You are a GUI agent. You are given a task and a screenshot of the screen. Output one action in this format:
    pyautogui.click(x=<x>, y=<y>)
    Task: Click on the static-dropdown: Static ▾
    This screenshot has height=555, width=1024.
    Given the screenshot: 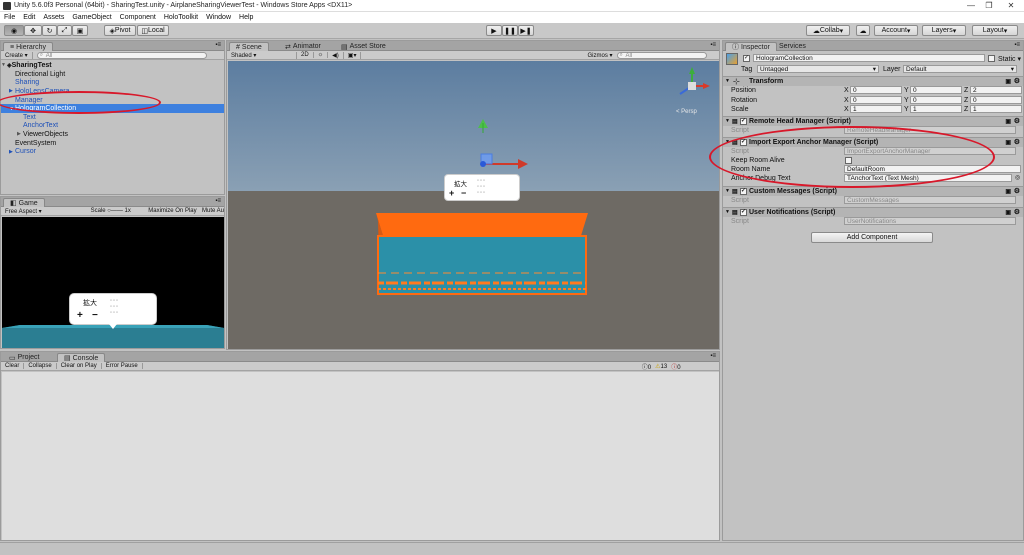 What is the action you would take?
    pyautogui.click(x=1009, y=59)
    